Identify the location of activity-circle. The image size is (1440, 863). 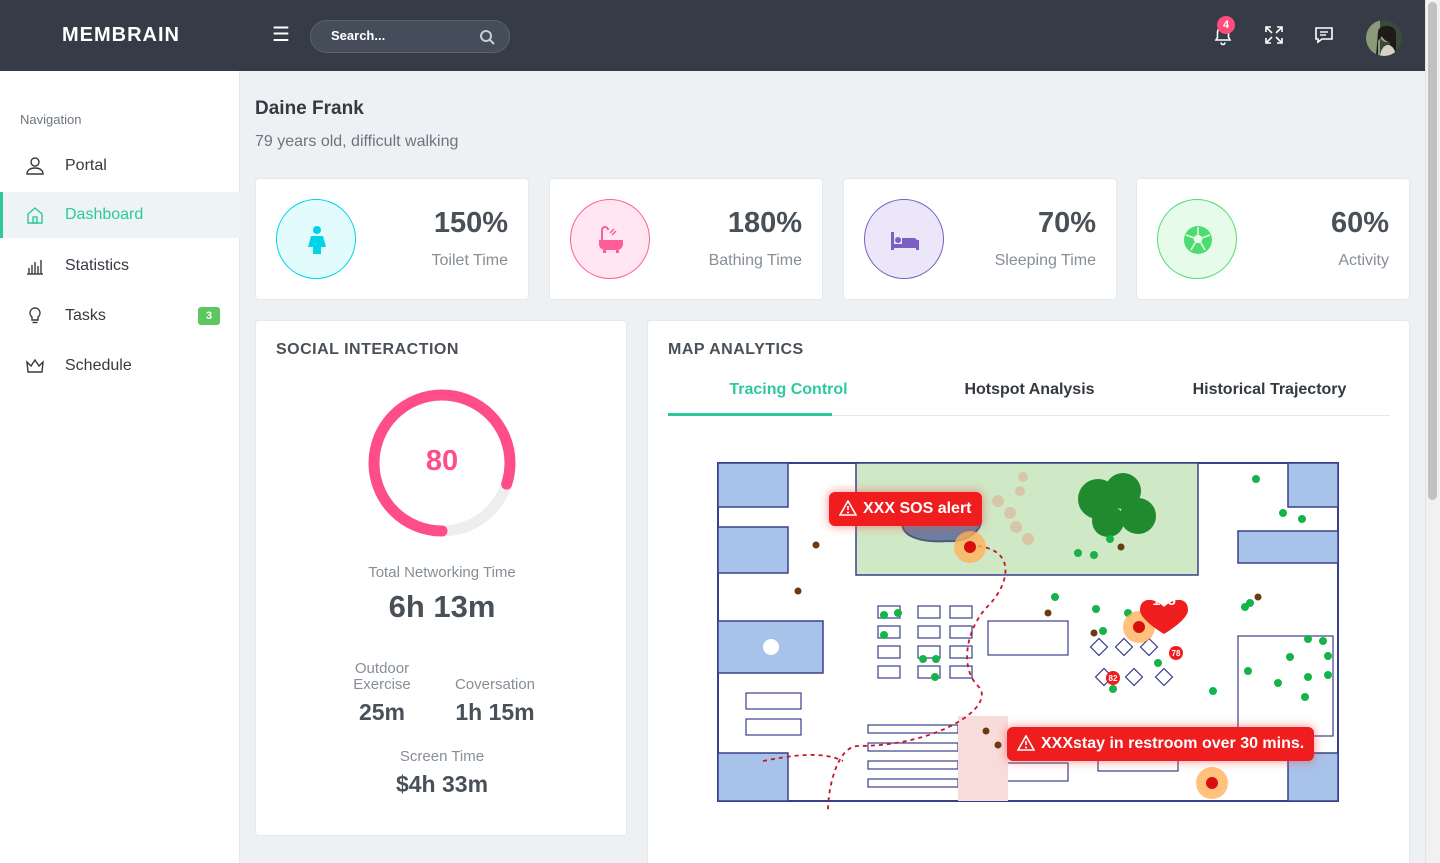
(1197, 239).